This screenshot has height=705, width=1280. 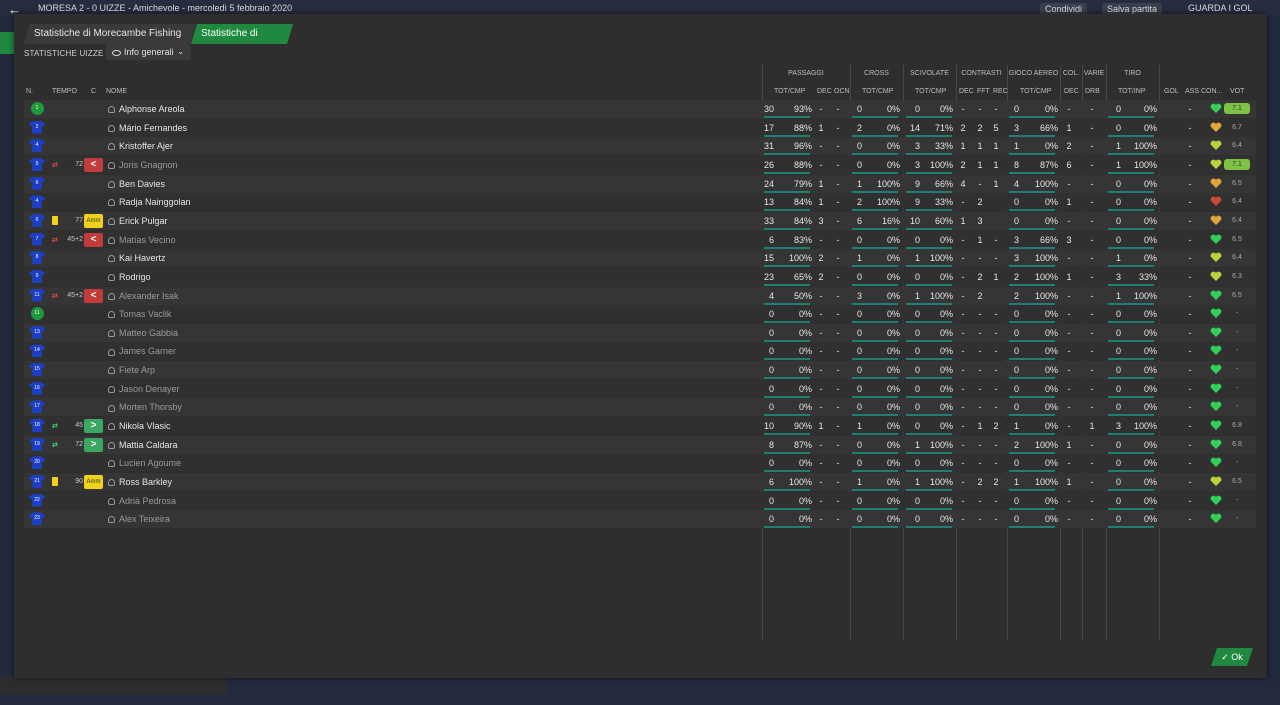 I want to click on stat-pocn: -, so click(x=838, y=519).